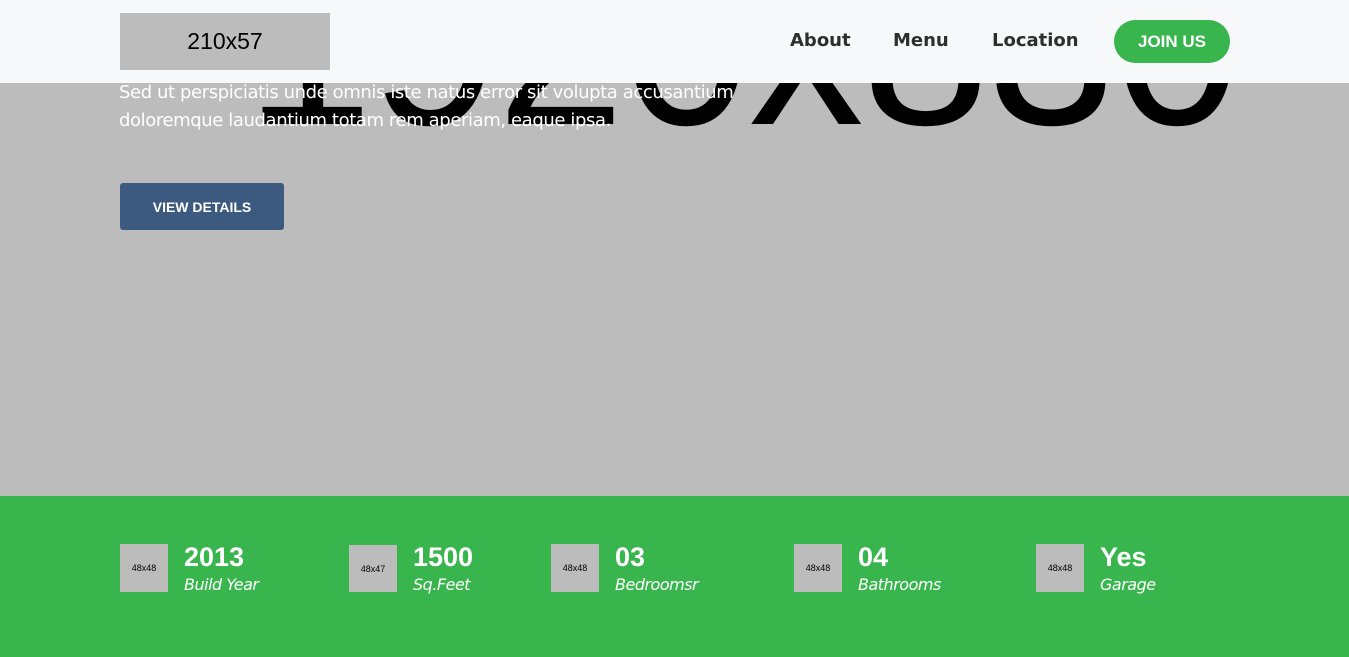  I want to click on build-year-icon: 48x48, so click(144, 568).